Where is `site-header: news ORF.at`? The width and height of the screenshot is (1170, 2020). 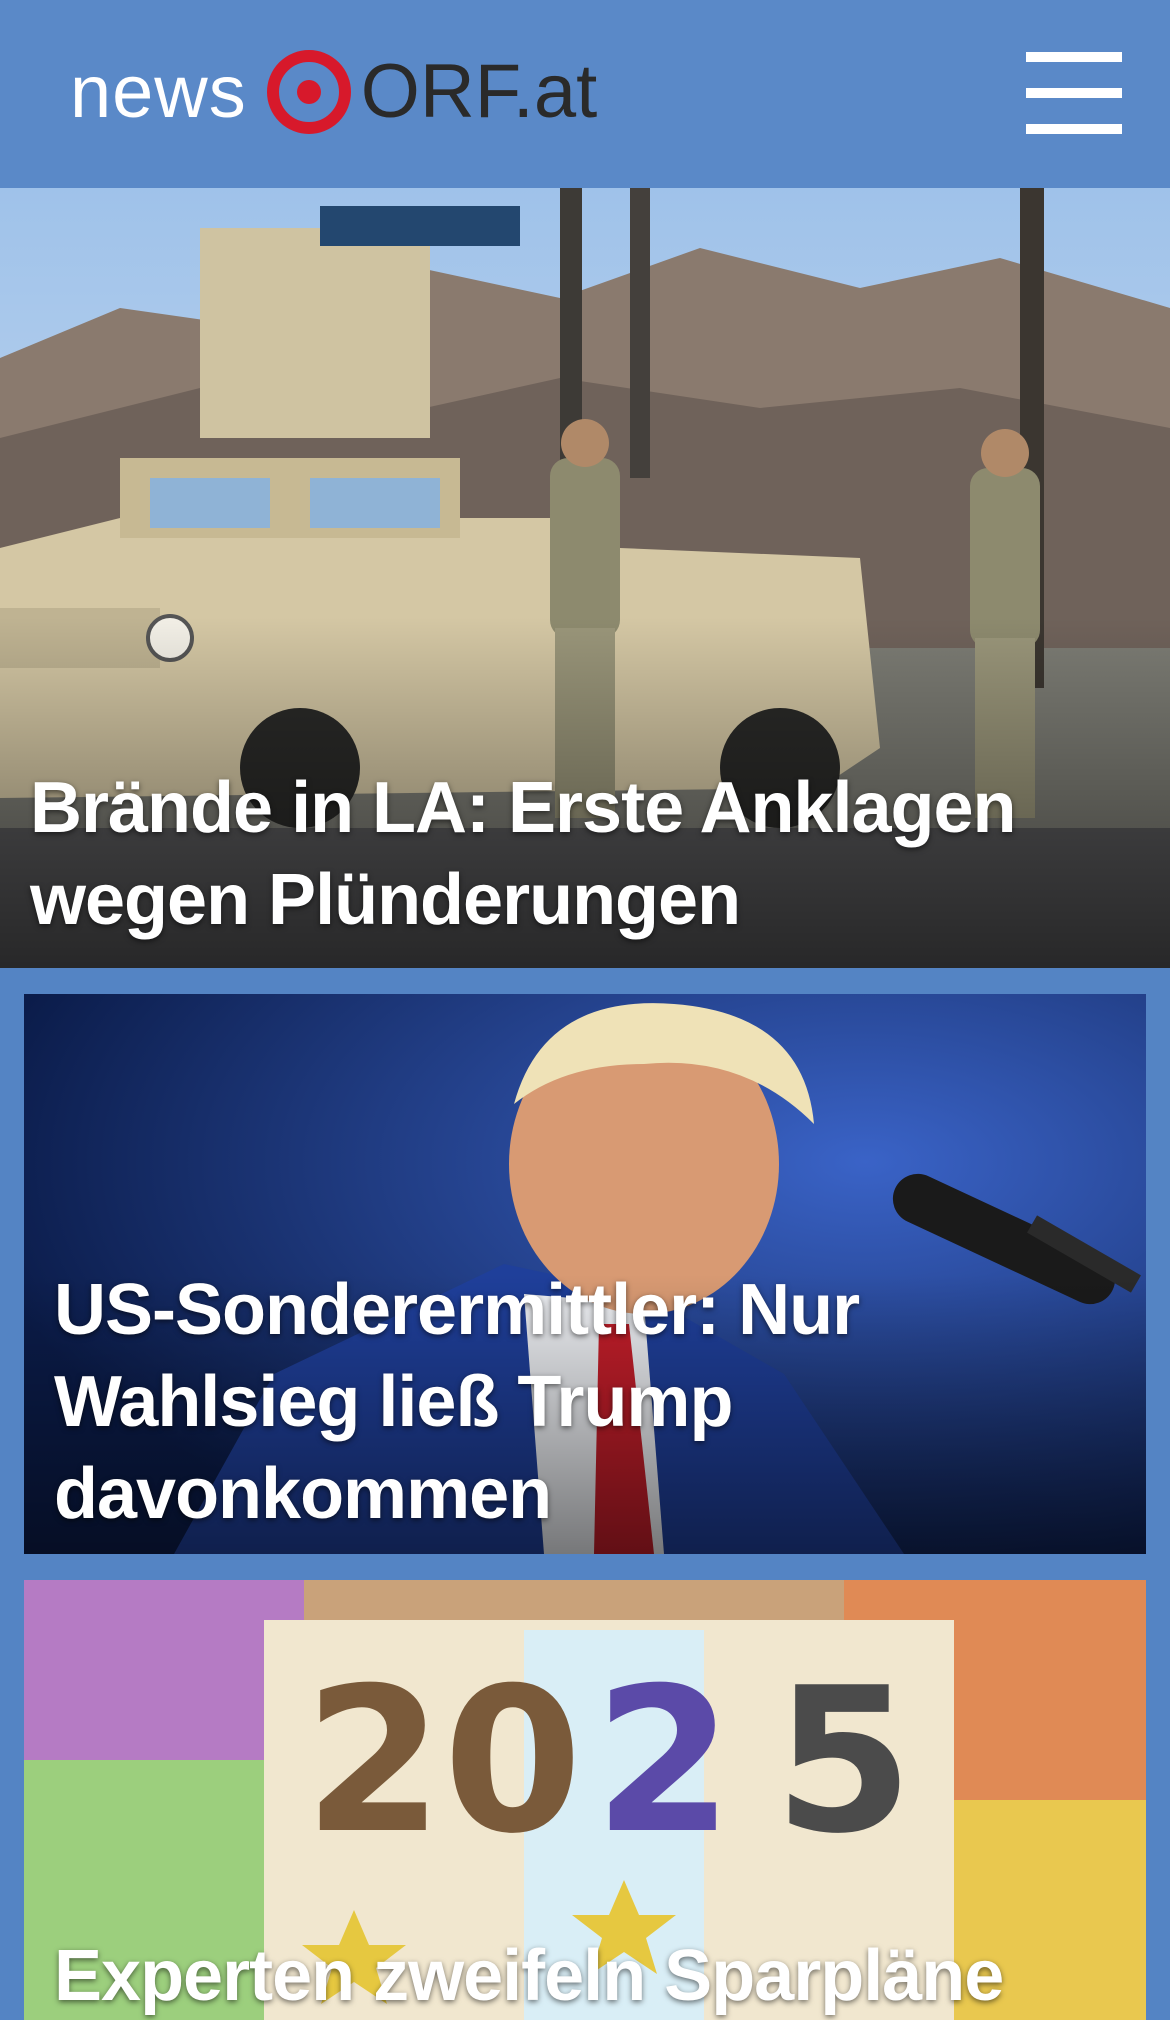 site-header: news ORF.at is located at coordinates (585, 94).